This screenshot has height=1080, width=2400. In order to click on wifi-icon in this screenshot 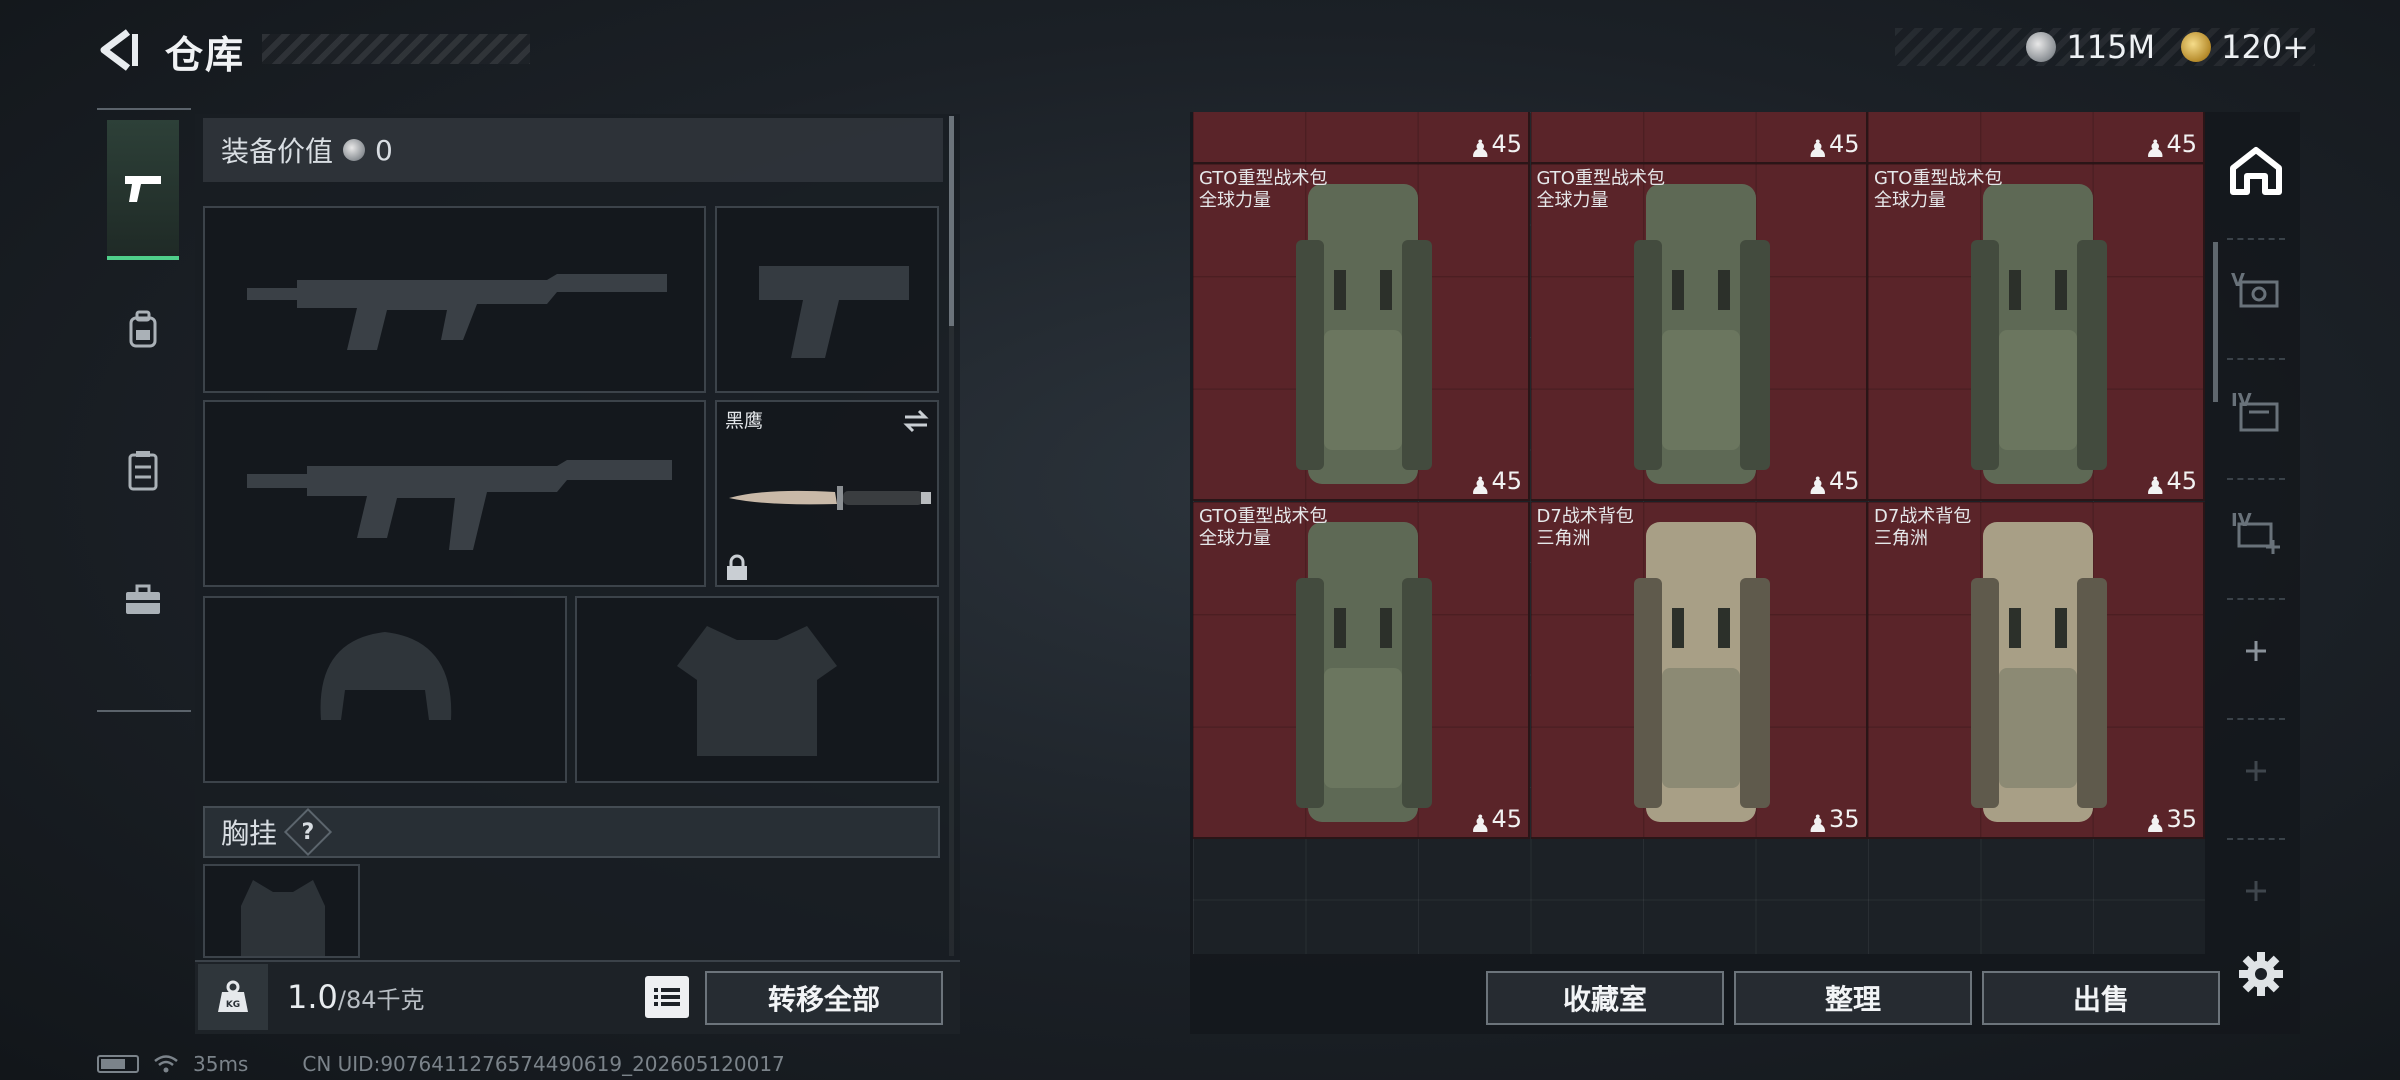, I will do `click(166, 1064)`.